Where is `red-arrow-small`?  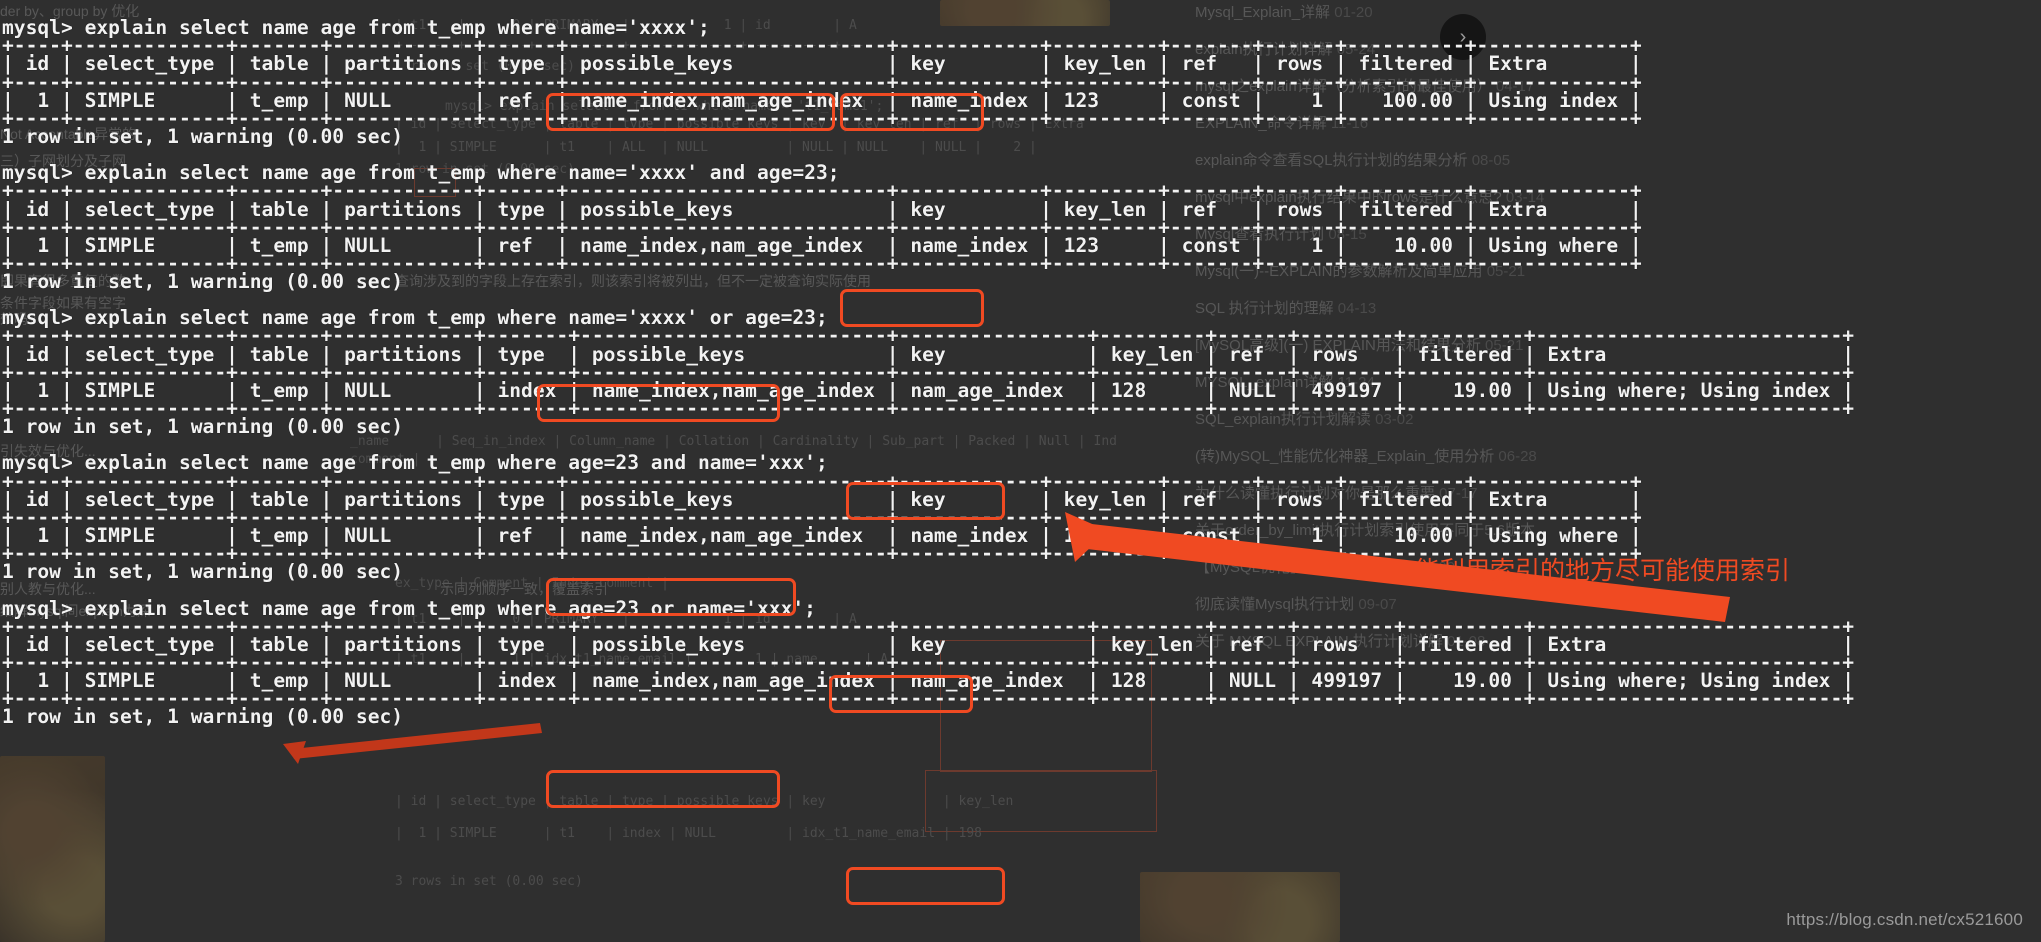 red-arrow-small is located at coordinates (412, 743).